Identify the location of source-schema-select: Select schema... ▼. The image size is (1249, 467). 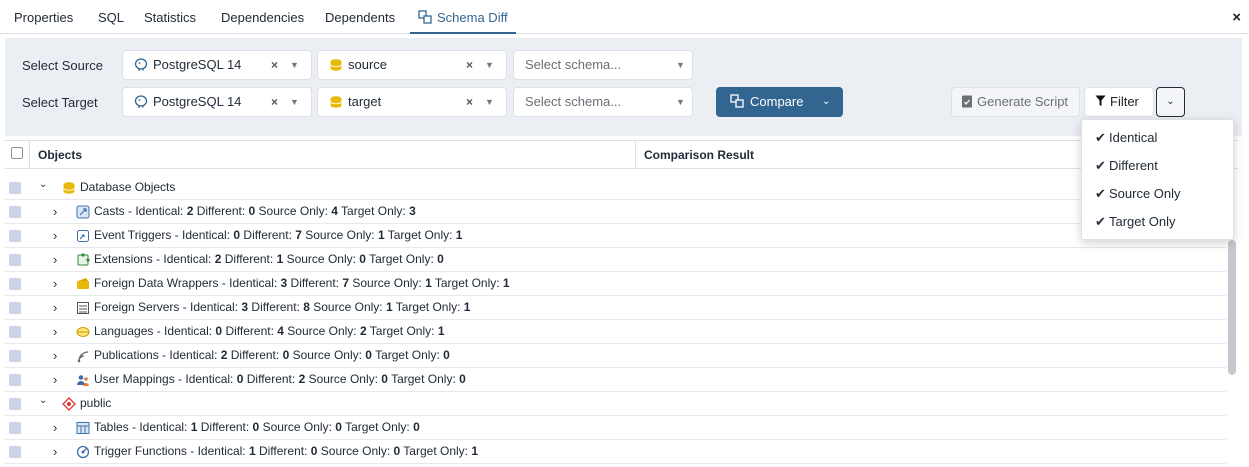
(603, 65).